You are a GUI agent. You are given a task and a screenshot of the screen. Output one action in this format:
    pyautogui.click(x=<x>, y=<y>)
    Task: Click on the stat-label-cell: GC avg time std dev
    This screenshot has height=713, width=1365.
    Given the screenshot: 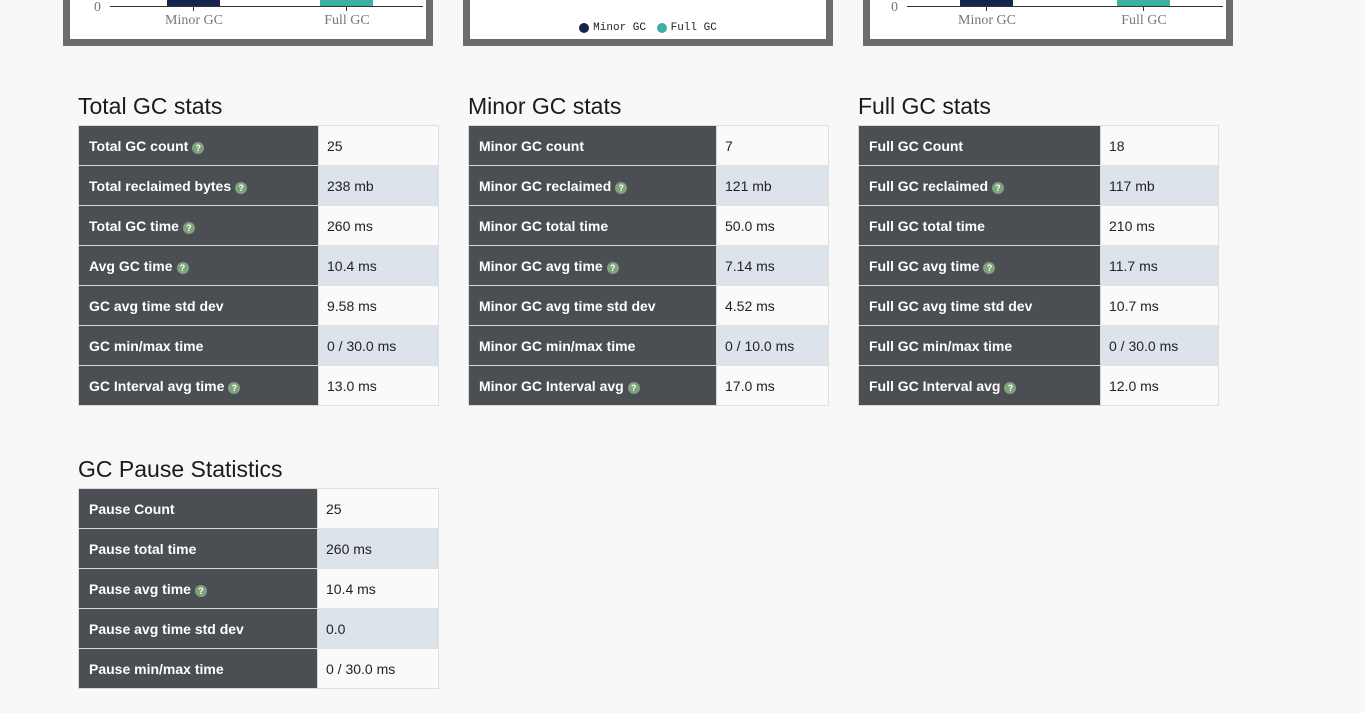 What is the action you would take?
    pyautogui.click(x=198, y=305)
    